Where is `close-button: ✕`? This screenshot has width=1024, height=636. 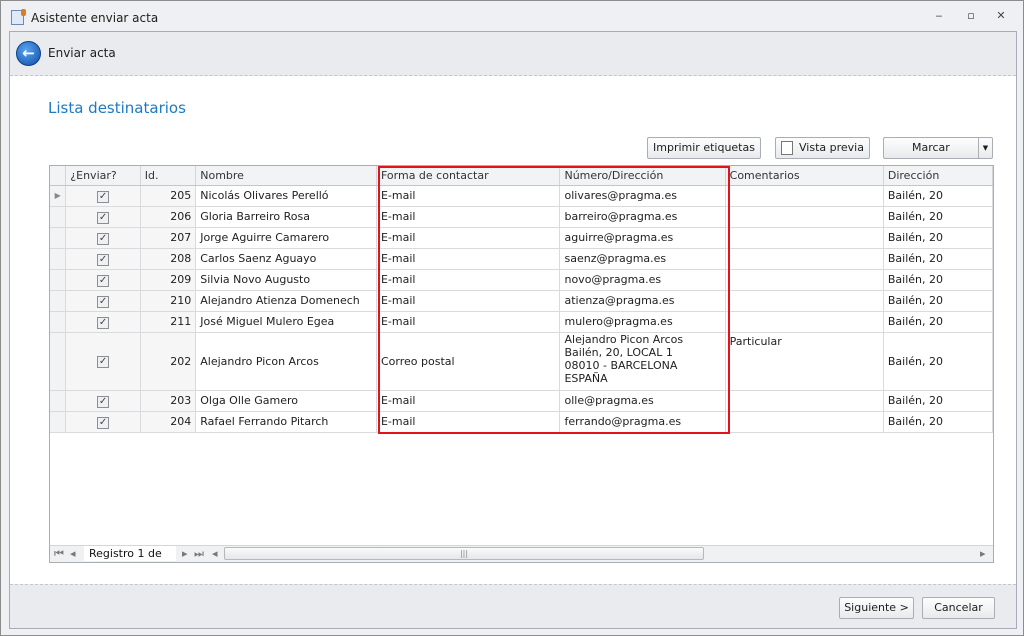 close-button: ✕ is located at coordinates (1001, 17).